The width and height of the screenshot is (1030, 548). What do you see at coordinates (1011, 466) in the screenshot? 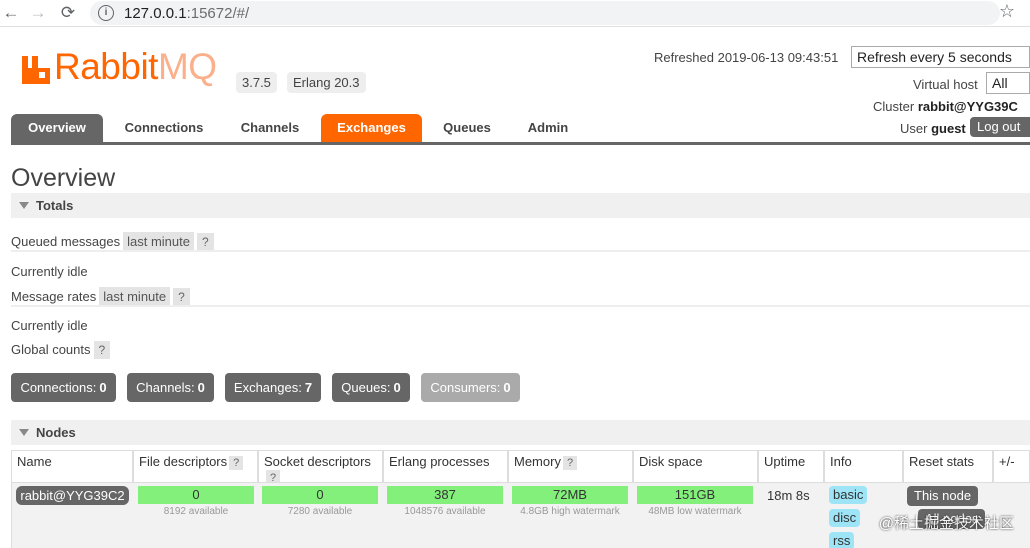
I see `column-toggle-button: +/-` at bounding box center [1011, 466].